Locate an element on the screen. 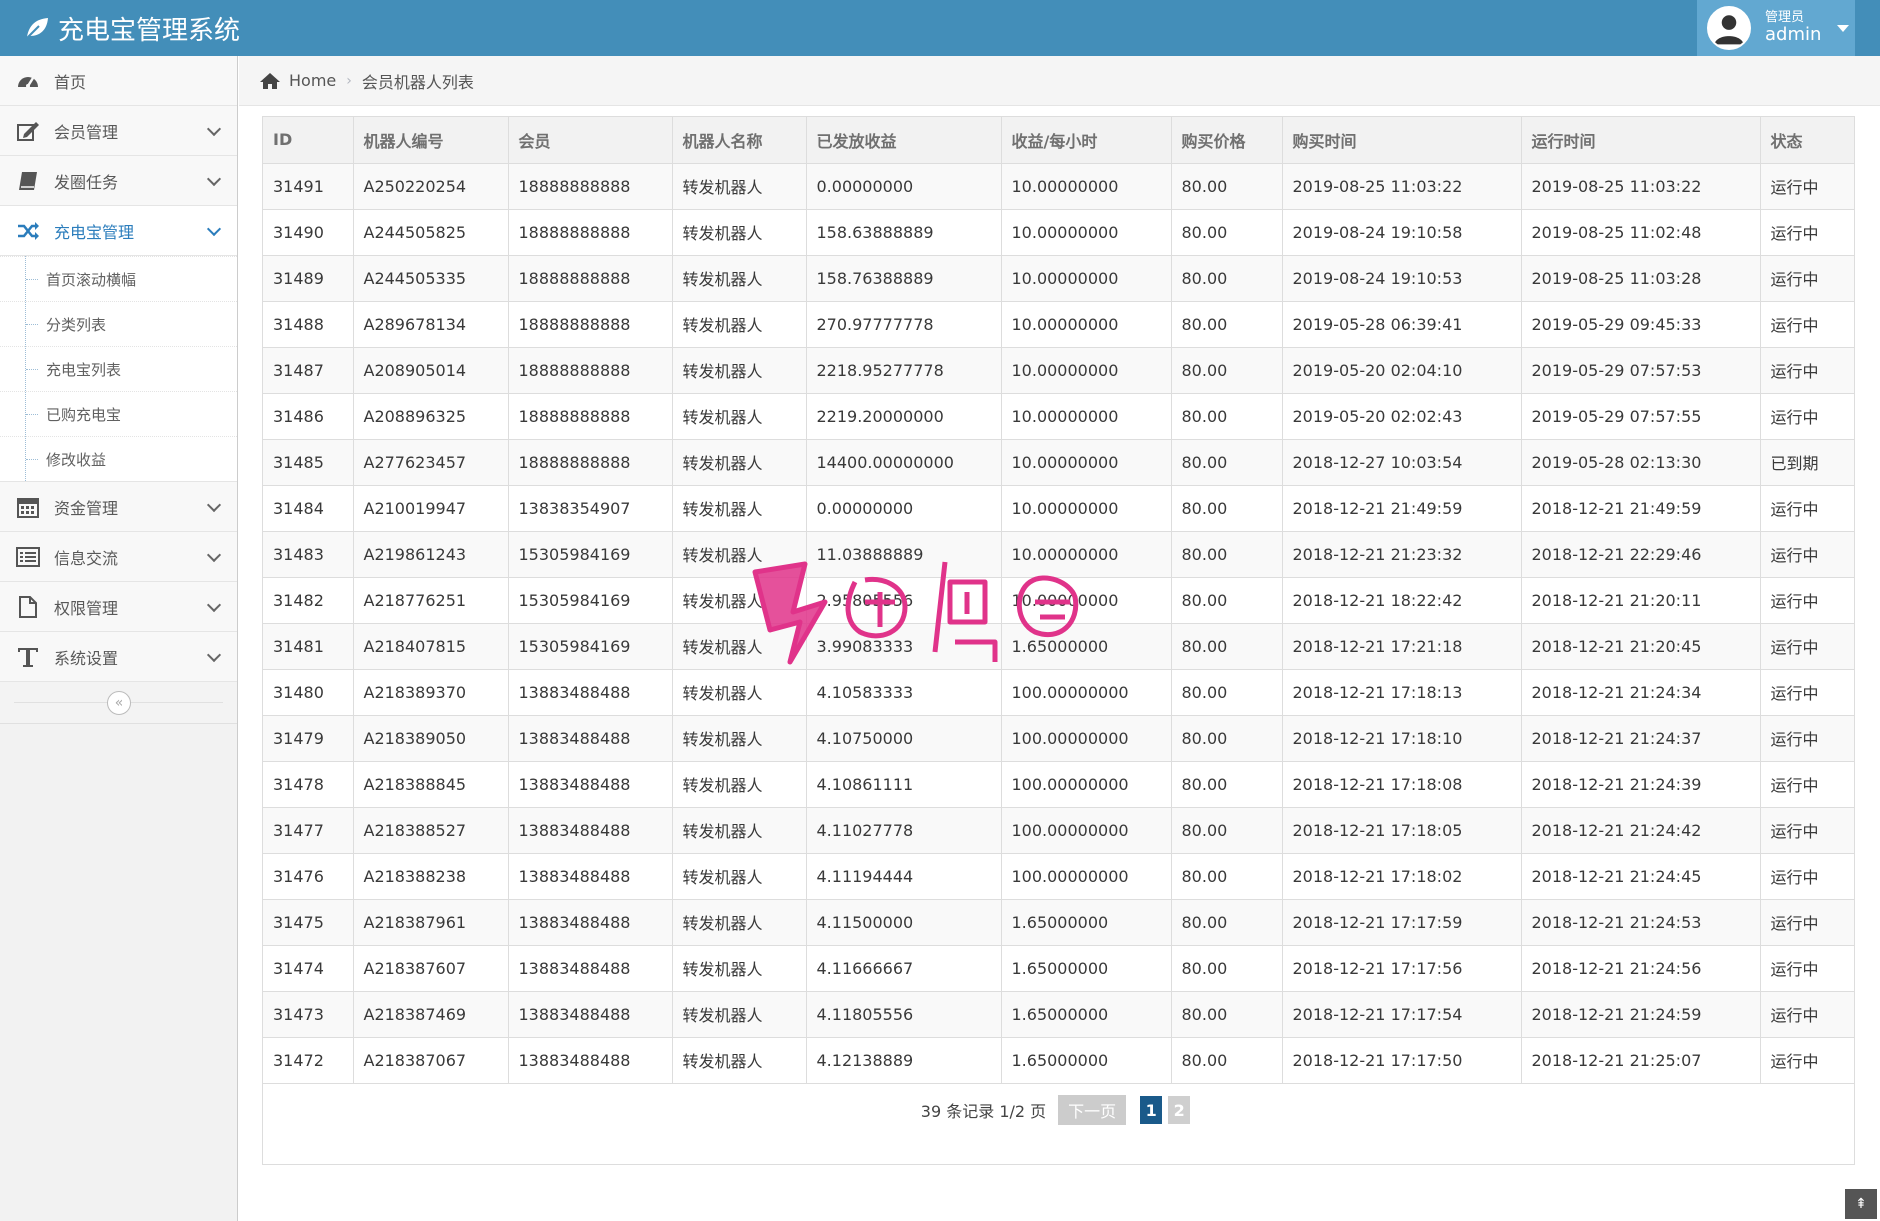  user-menu: 管理员 admin is located at coordinates (1776, 28).